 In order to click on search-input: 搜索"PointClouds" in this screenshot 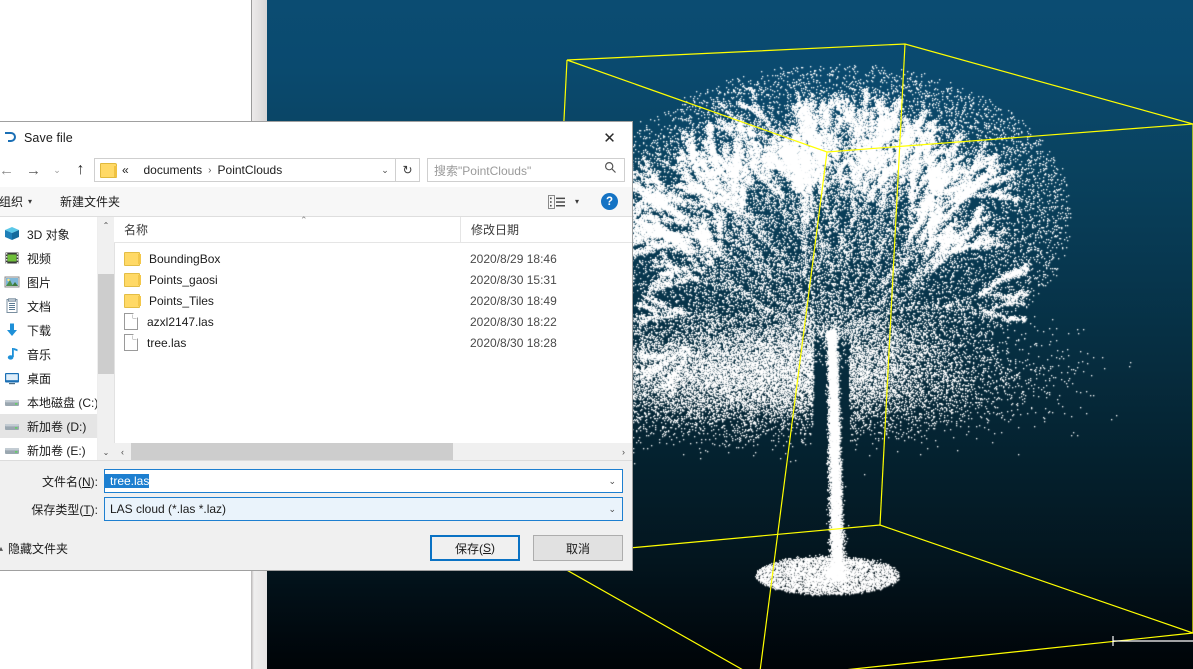, I will do `click(526, 170)`.